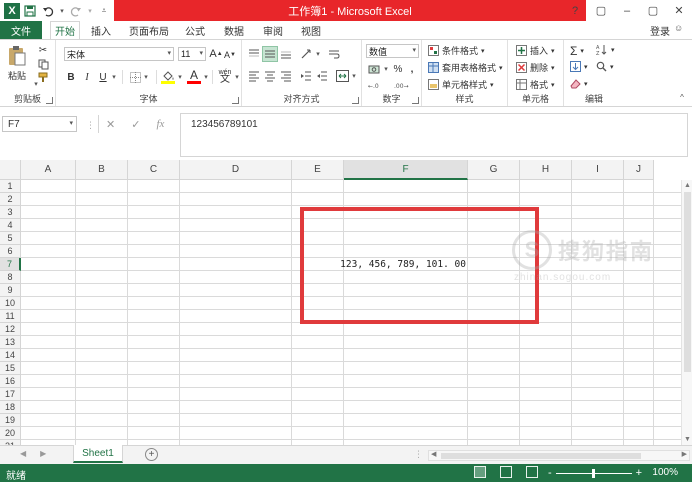  What do you see at coordinates (374, 69) in the screenshot?
I see `accounting-format-icon` at bounding box center [374, 69].